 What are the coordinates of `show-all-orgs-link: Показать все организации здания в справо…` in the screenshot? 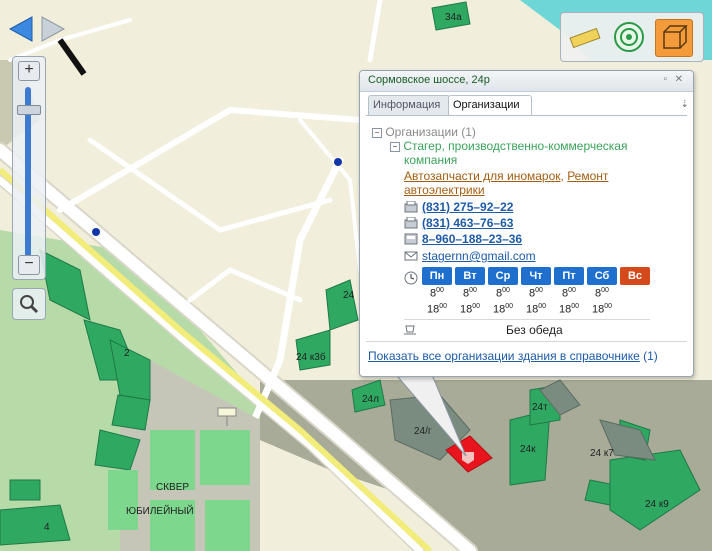 It's located at (504, 356).